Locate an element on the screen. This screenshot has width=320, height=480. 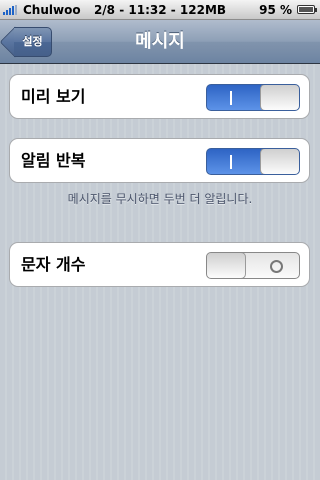
setting-label-repeat-alert: 알림 반복 is located at coordinates (53, 160).